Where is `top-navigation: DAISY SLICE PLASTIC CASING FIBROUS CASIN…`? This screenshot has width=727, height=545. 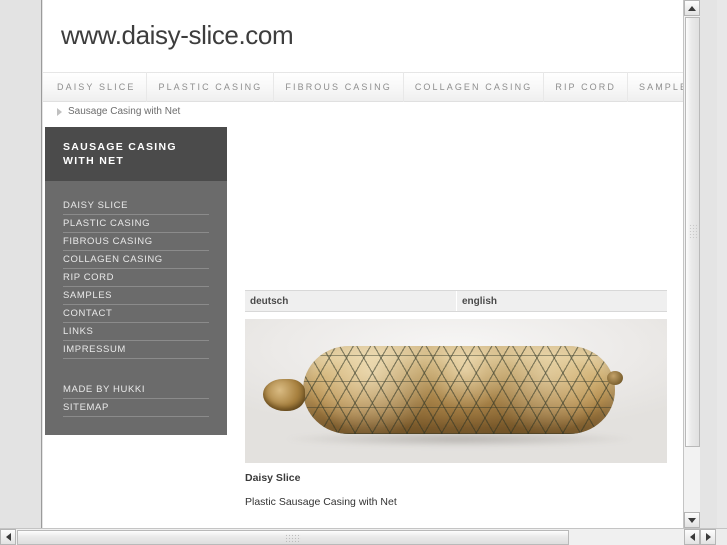
top-navigation: DAISY SLICE PLASTIC CASING FIBROUS CASIN… is located at coordinates (371, 87).